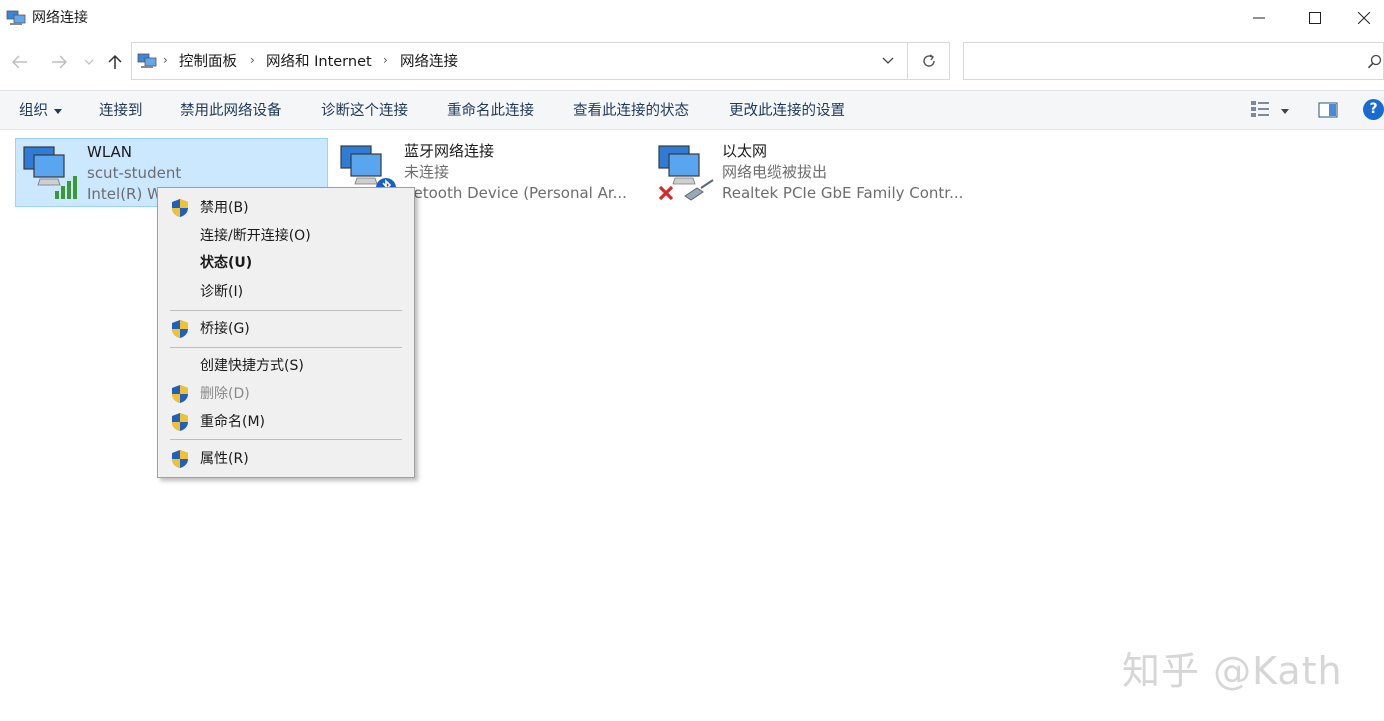 This screenshot has width=1384, height=721. I want to click on back-button, so click(20, 62).